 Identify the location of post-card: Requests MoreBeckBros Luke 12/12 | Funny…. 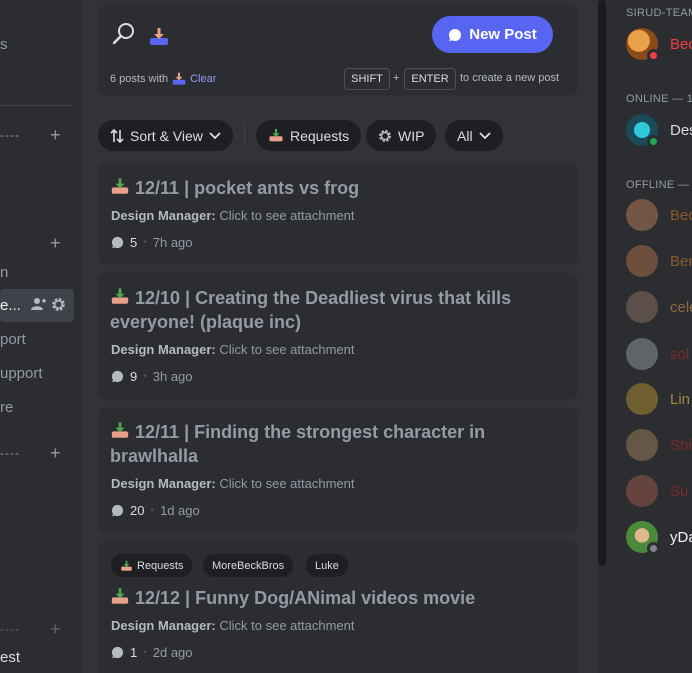
(338, 607).